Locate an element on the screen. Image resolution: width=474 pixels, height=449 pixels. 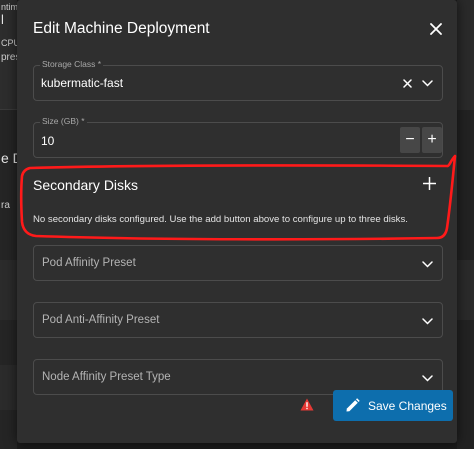
size-label: Size (GB) * is located at coordinates (63, 121).